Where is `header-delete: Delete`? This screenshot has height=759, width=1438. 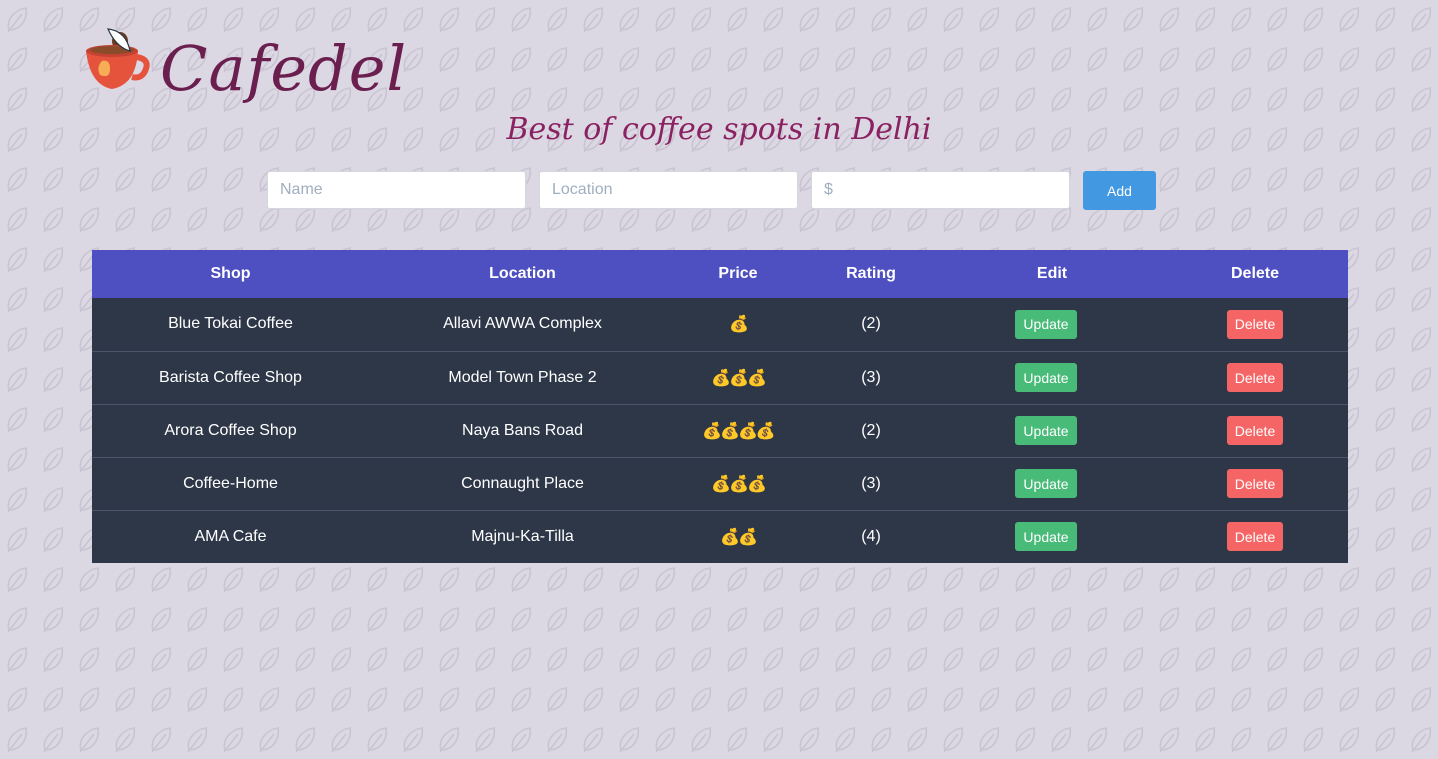 header-delete: Delete is located at coordinates (1255, 273).